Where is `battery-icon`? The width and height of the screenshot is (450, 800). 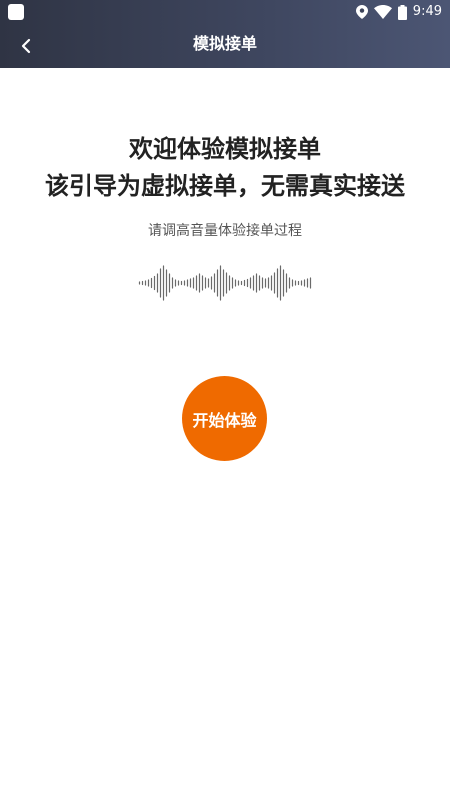
battery-icon is located at coordinates (402, 12).